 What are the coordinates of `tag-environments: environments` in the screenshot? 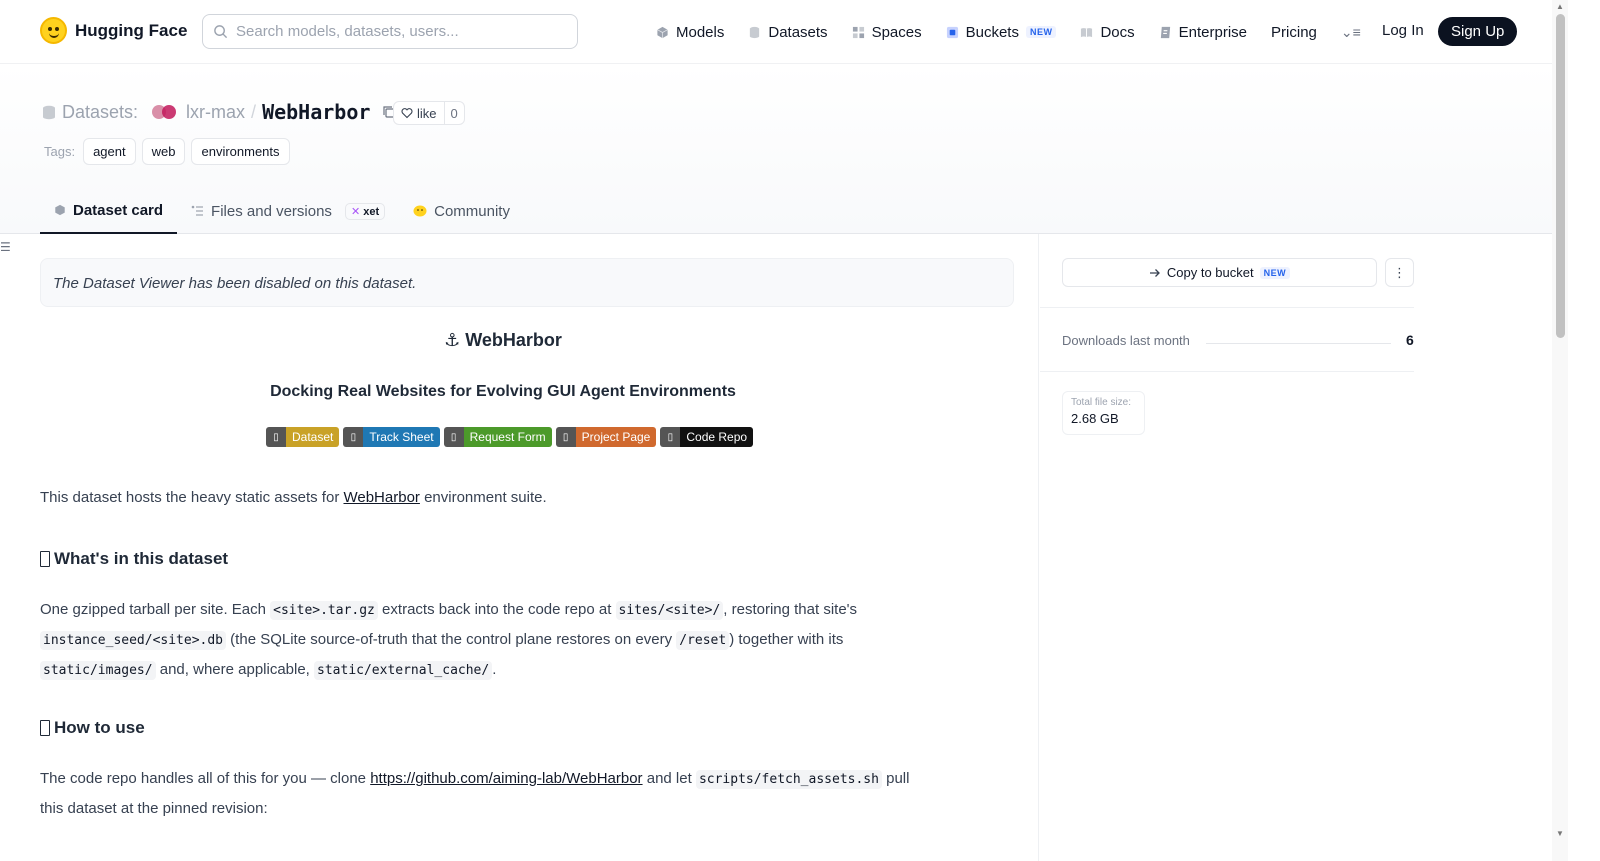 It's located at (240, 151).